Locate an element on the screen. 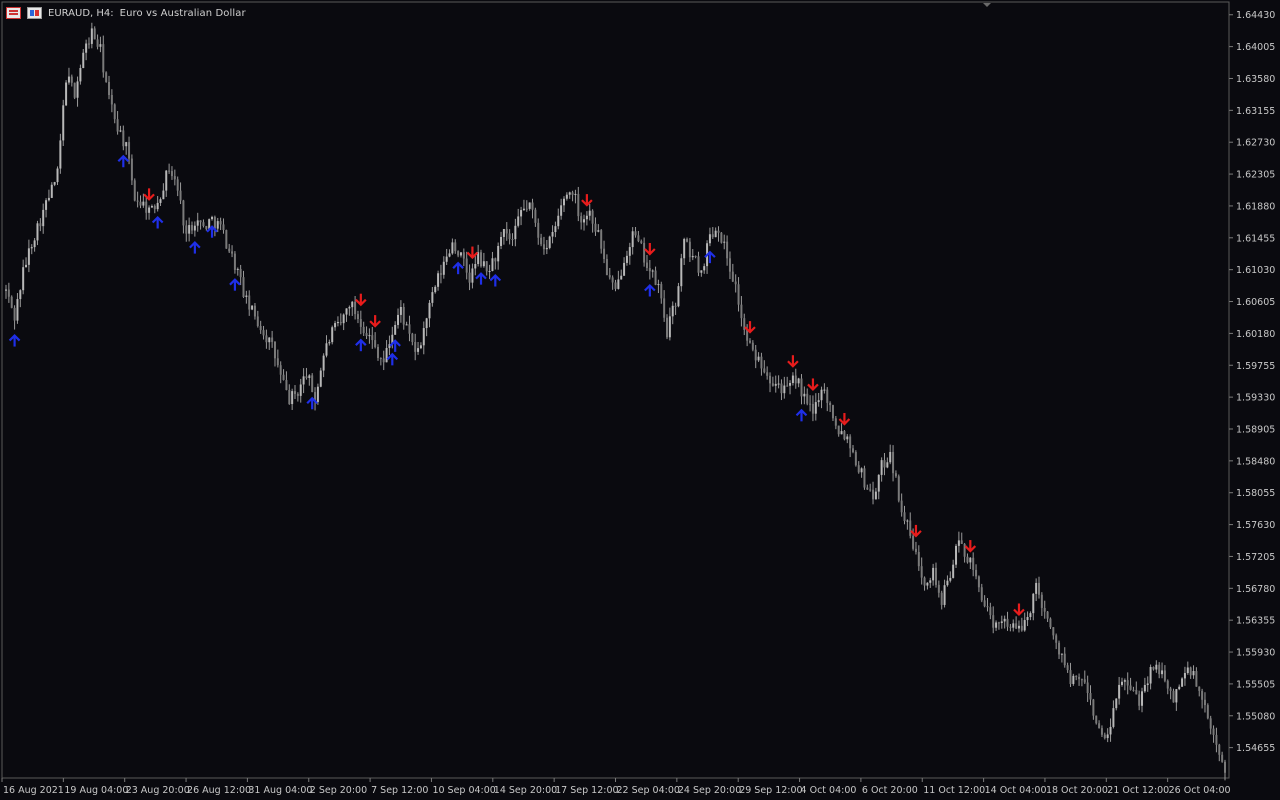 This screenshot has height=800, width=1280. sell-signal-arrow-icon is located at coordinates (650, 249).